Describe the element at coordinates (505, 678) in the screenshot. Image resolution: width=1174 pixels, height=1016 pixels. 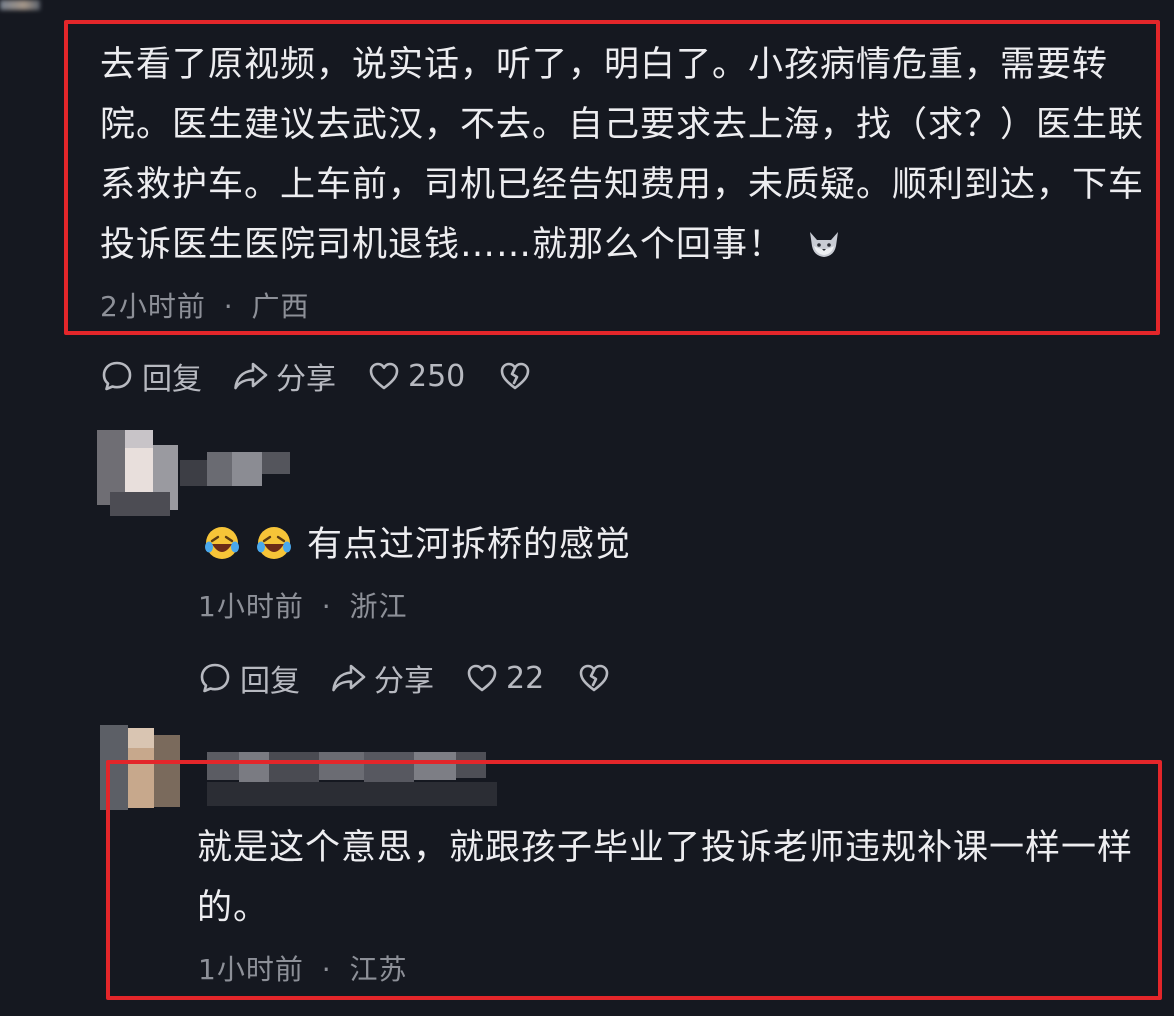
I see `like-button: 22` at that location.